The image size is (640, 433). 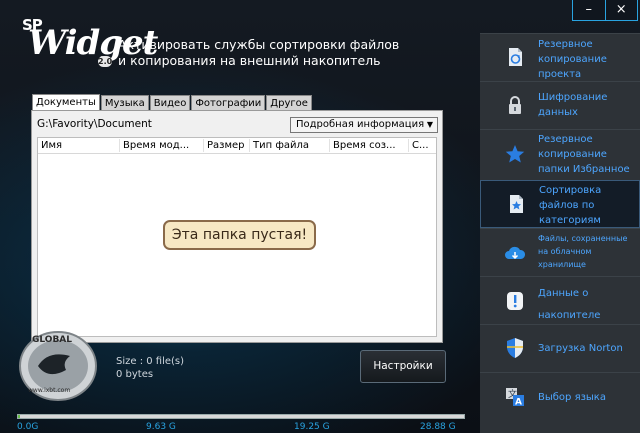 What do you see at coordinates (150, 361) in the screenshot?
I see `file-count-text: Size : 0 file(s)` at bounding box center [150, 361].